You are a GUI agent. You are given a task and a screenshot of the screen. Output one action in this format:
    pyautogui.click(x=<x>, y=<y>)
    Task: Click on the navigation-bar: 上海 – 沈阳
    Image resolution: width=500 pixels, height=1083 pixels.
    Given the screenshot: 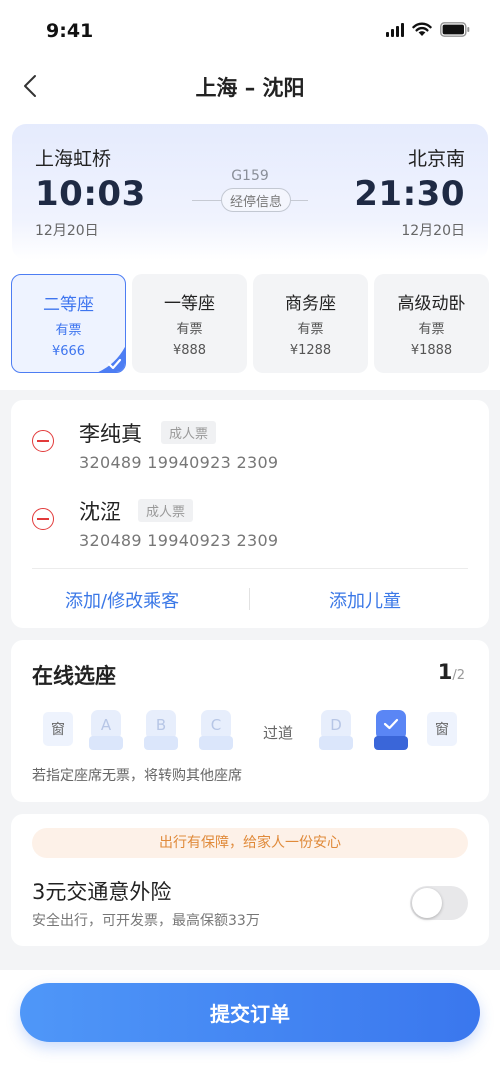 What is the action you would take?
    pyautogui.click(x=250, y=86)
    